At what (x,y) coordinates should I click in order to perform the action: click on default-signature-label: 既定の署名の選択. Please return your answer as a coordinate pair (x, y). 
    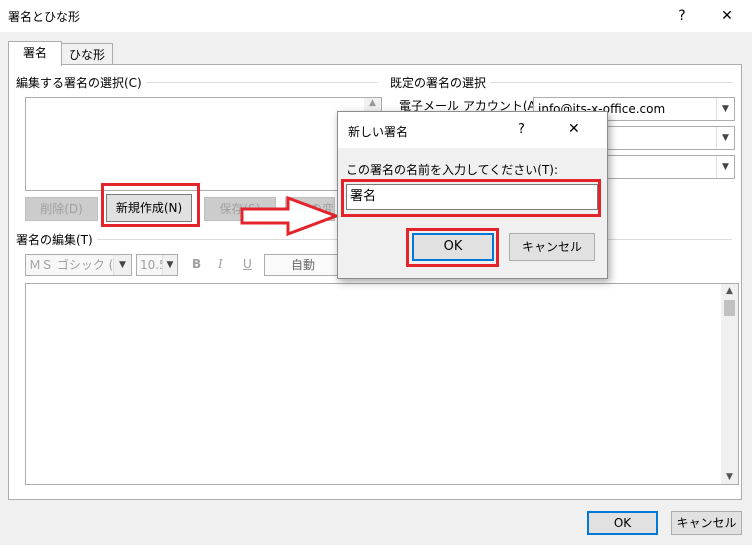
    Looking at the image, I should click on (440, 82).